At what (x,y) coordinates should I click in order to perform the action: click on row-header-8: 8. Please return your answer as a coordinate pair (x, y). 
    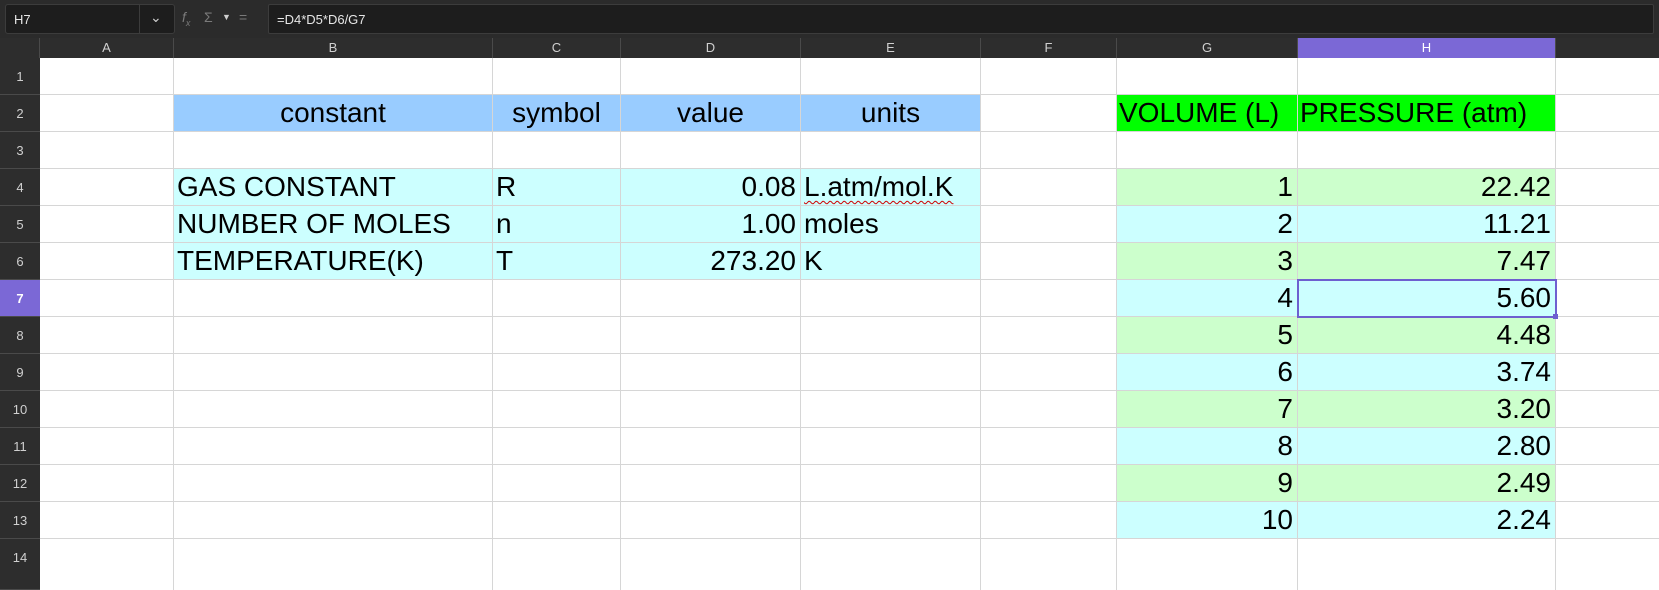
    Looking at the image, I should click on (20, 335).